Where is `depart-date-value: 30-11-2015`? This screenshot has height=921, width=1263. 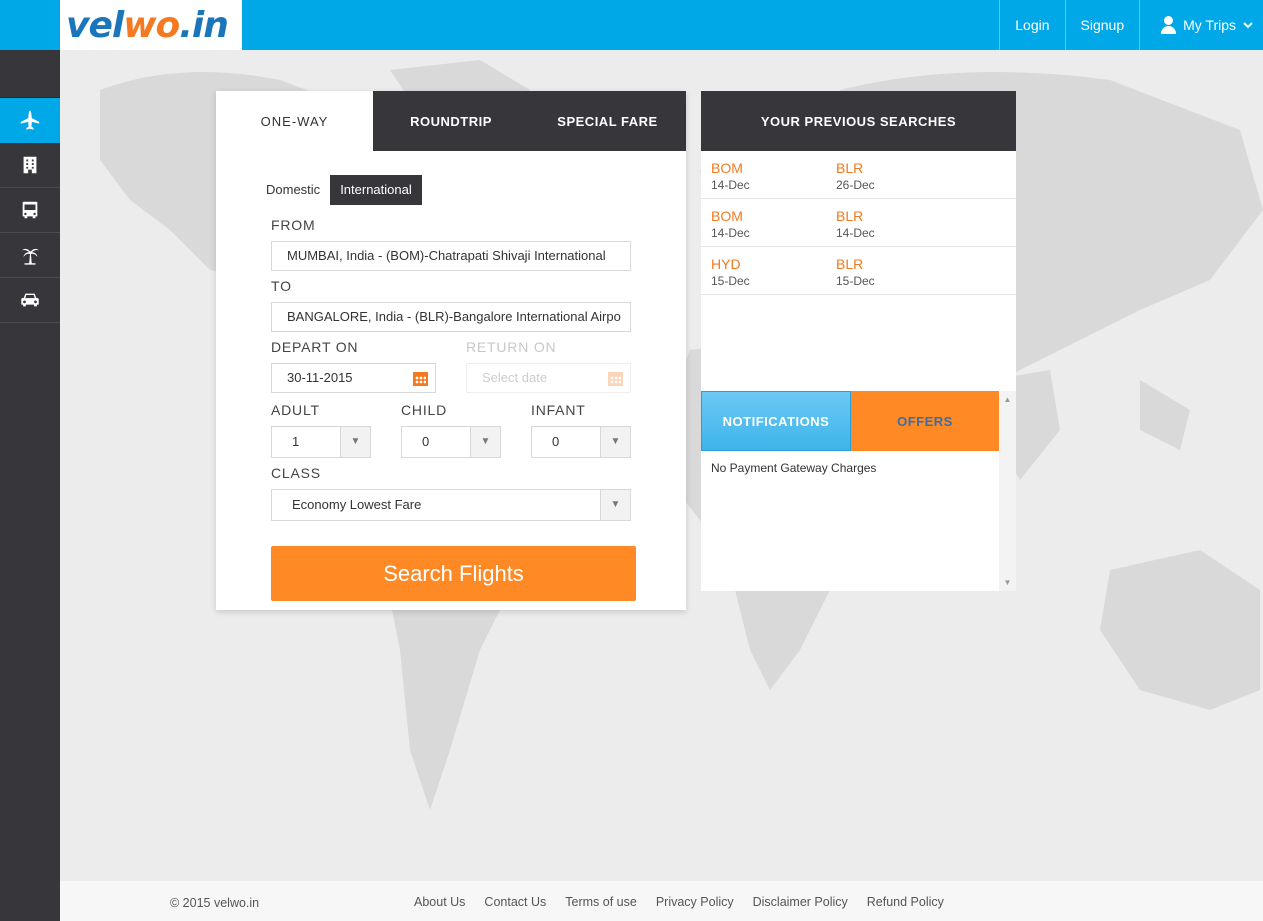
depart-date-value: 30-11-2015 is located at coordinates (320, 377).